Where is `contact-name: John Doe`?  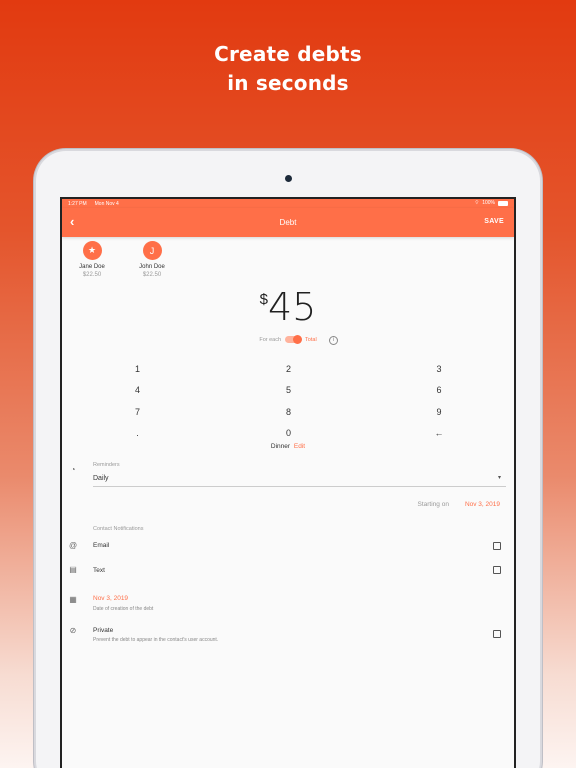
contact-name: John Doe is located at coordinates (152, 267).